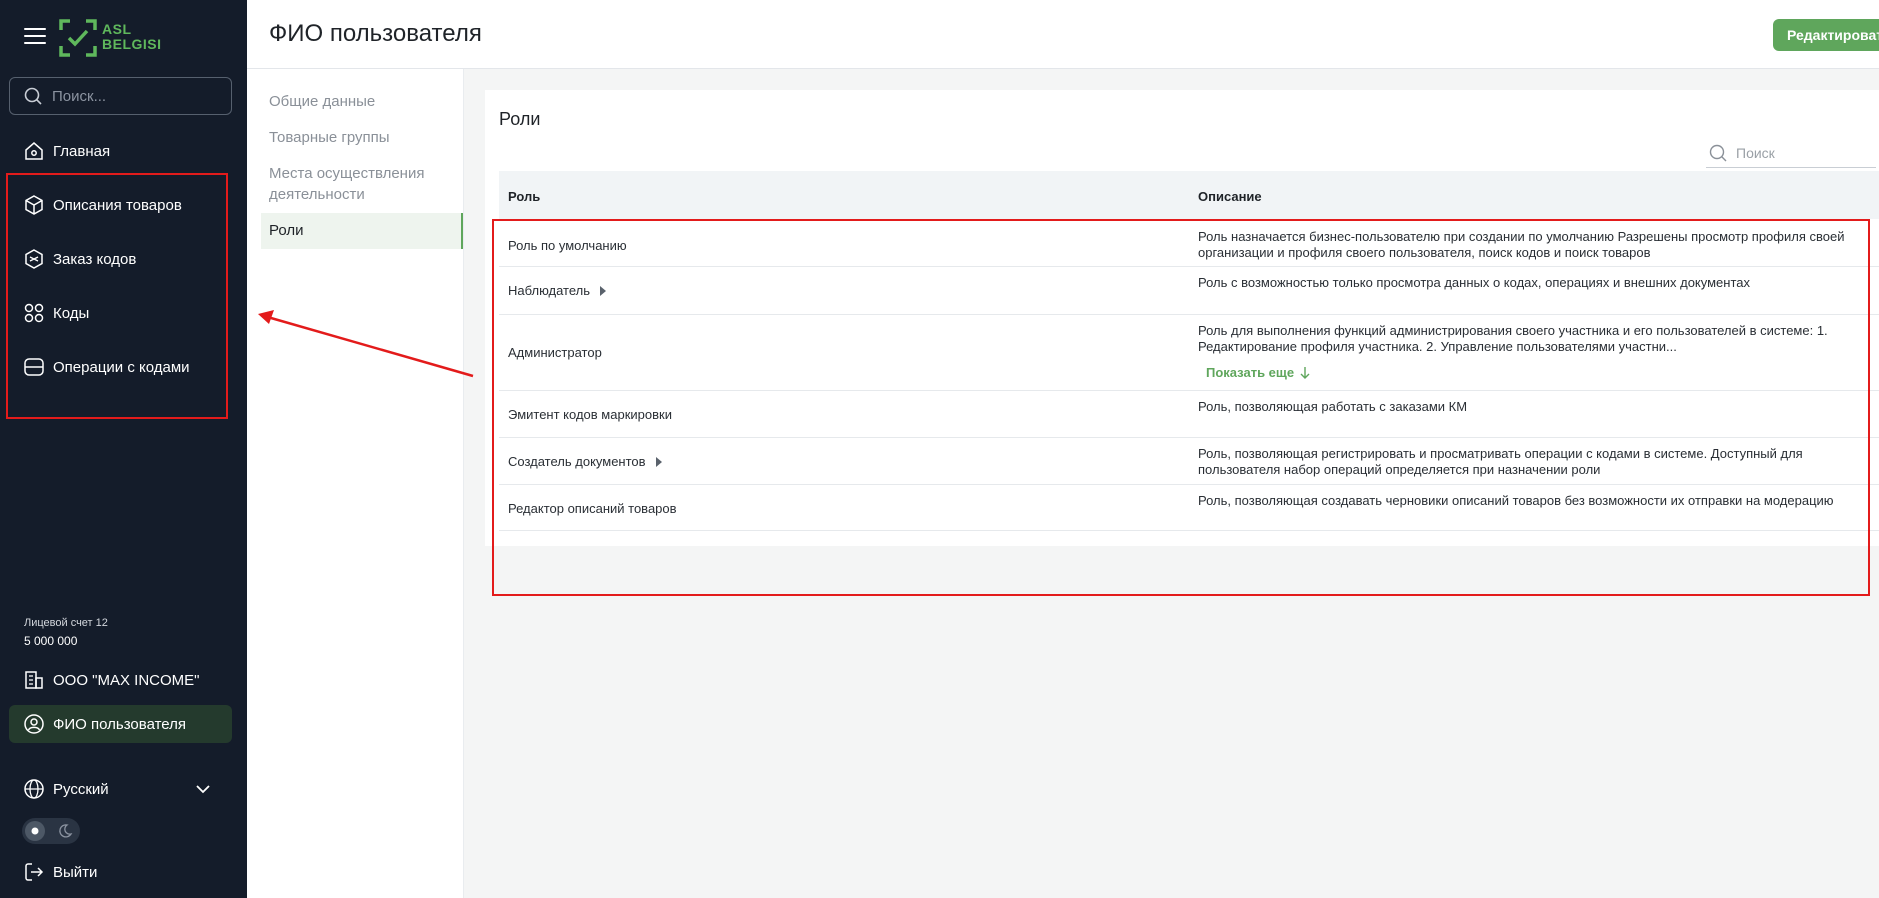 The image size is (1879, 898). I want to click on role-name: Администратор, so click(555, 352).